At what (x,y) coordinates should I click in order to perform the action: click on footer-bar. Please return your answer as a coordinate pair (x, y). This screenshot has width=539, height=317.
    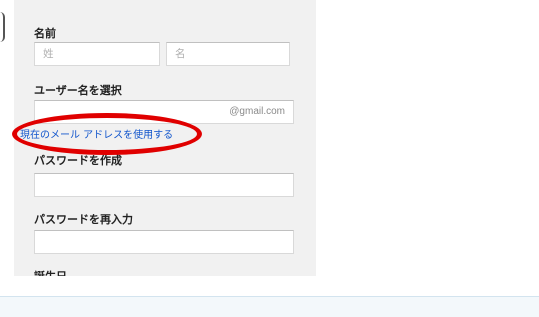
    Looking at the image, I should click on (269, 306).